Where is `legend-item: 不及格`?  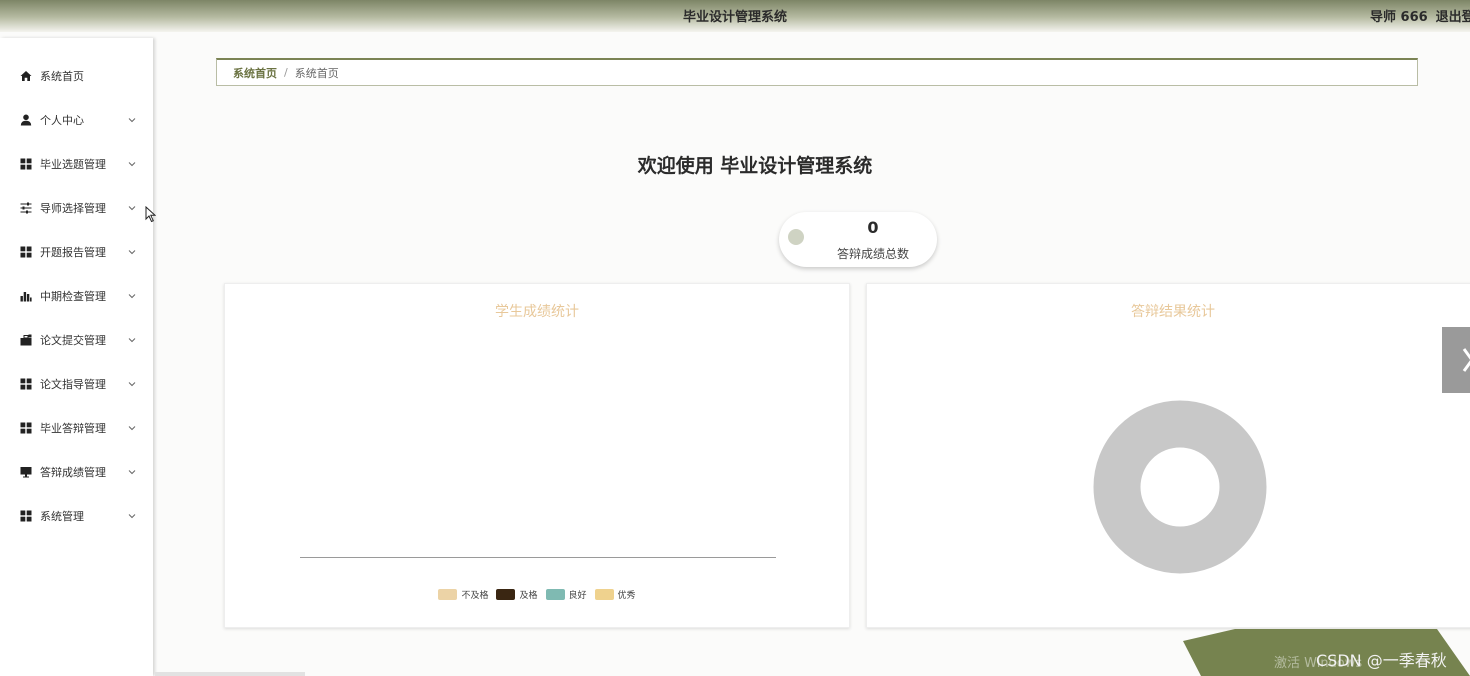 legend-item: 不及格 is located at coordinates (463, 594).